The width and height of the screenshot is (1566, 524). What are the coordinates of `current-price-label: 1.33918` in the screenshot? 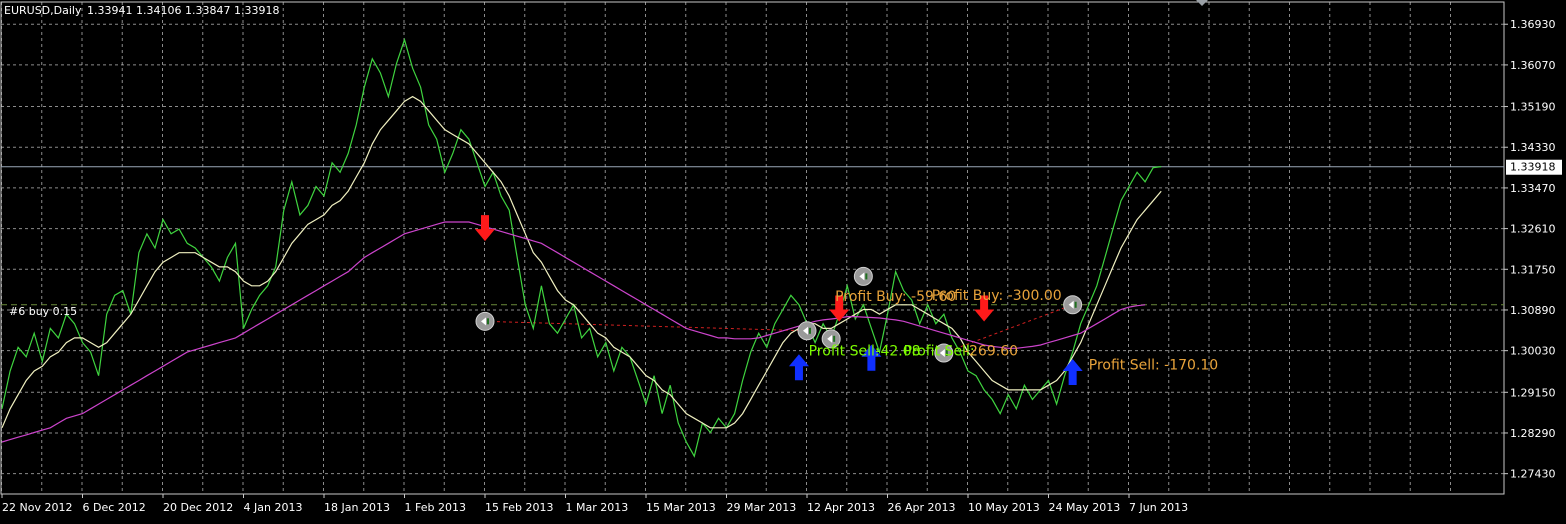 It's located at (1533, 167).